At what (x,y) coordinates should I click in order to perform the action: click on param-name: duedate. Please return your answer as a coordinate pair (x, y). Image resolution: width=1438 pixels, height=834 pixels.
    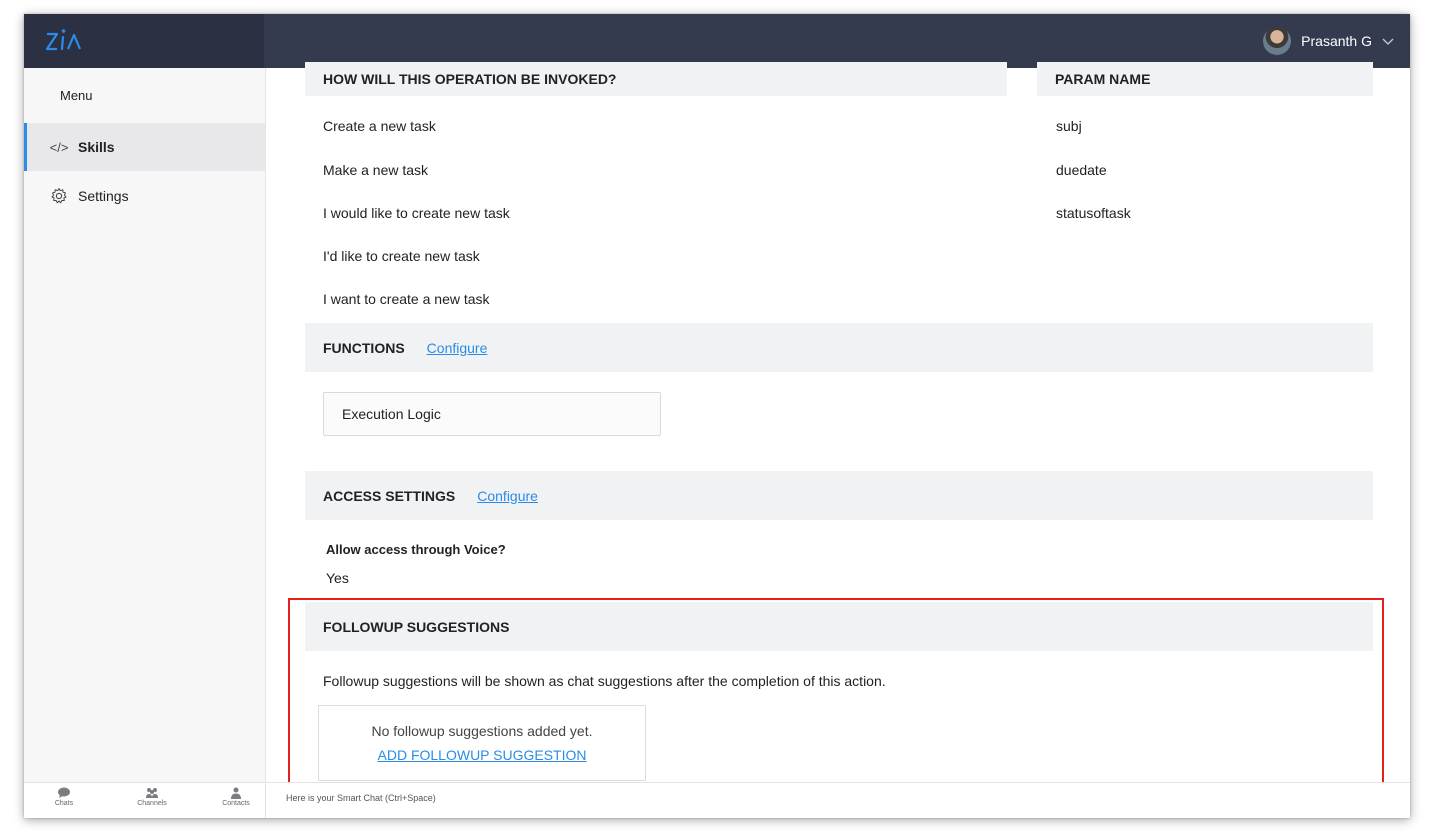
    Looking at the image, I should click on (1081, 170).